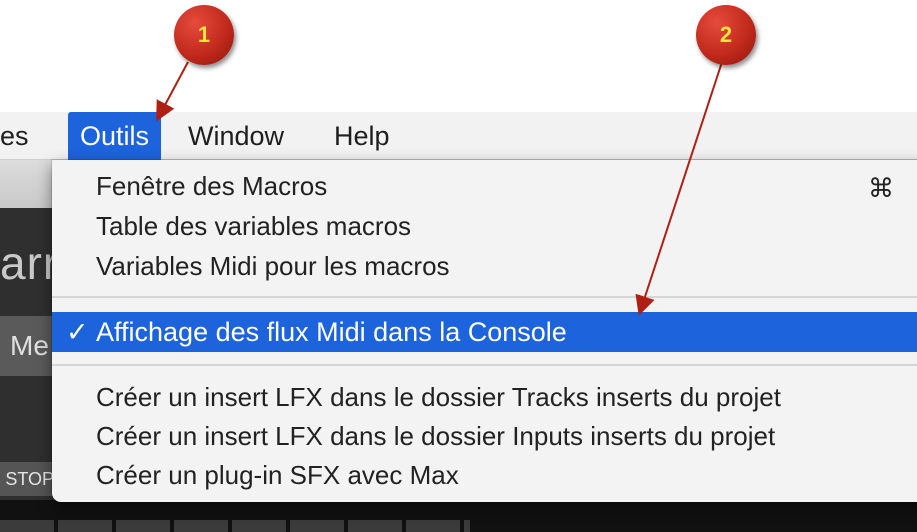 This screenshot has width=917, height=532. I want to click on background-button-label: Me, so click(29, 345).